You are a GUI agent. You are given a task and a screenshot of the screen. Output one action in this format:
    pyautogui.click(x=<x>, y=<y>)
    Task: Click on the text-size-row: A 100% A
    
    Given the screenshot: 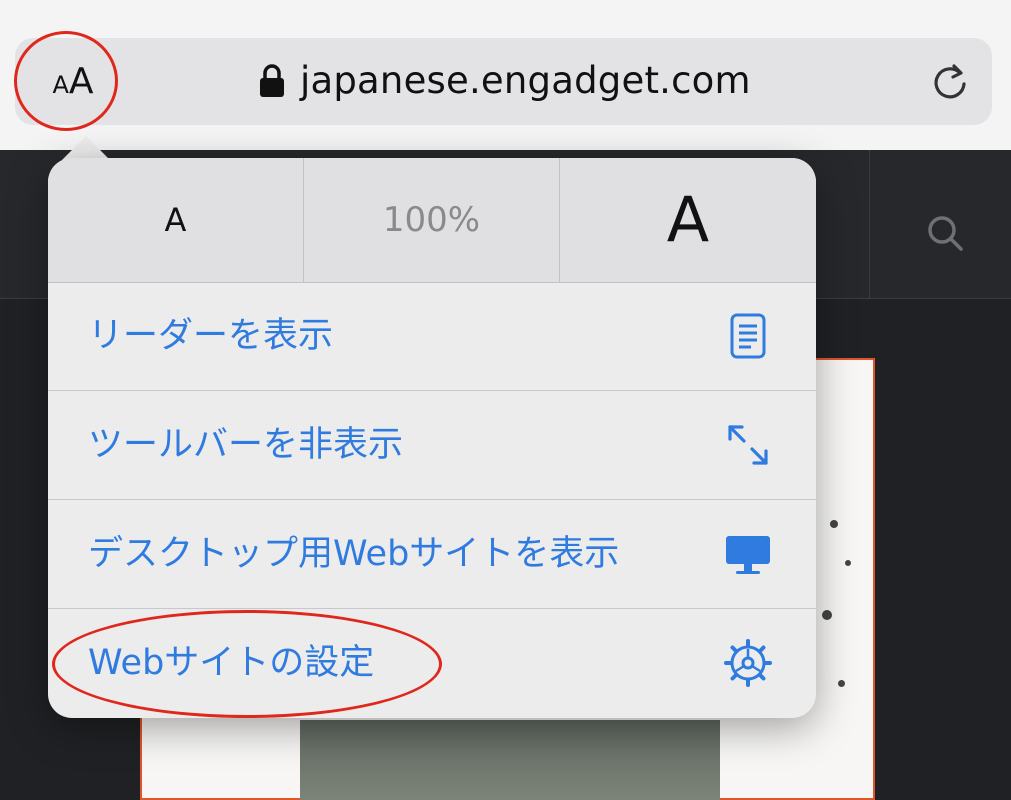 What is the action you would take?
    pyautogui.click(x=432, y=220)
    